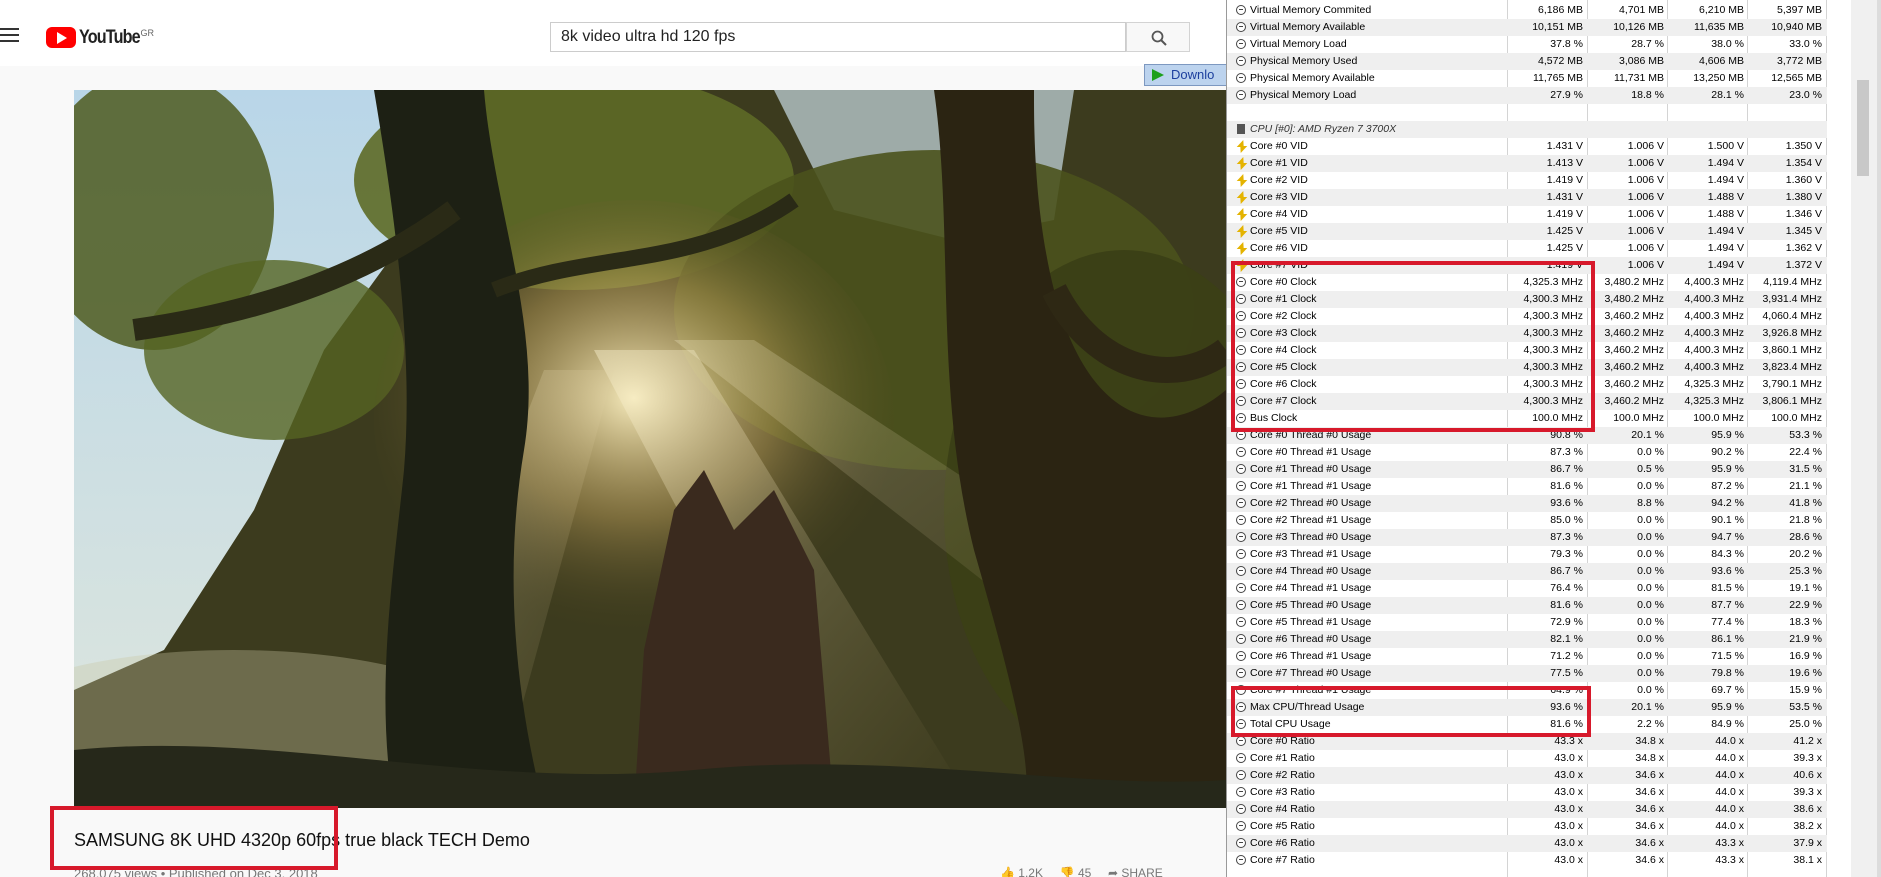 The height and width of the screenshot is (877, 1881). What do you see at coordinates (1805, 639) in the screenshot?
I see `sensor-average: 21.9 %` at bounding box center [1805, 639].